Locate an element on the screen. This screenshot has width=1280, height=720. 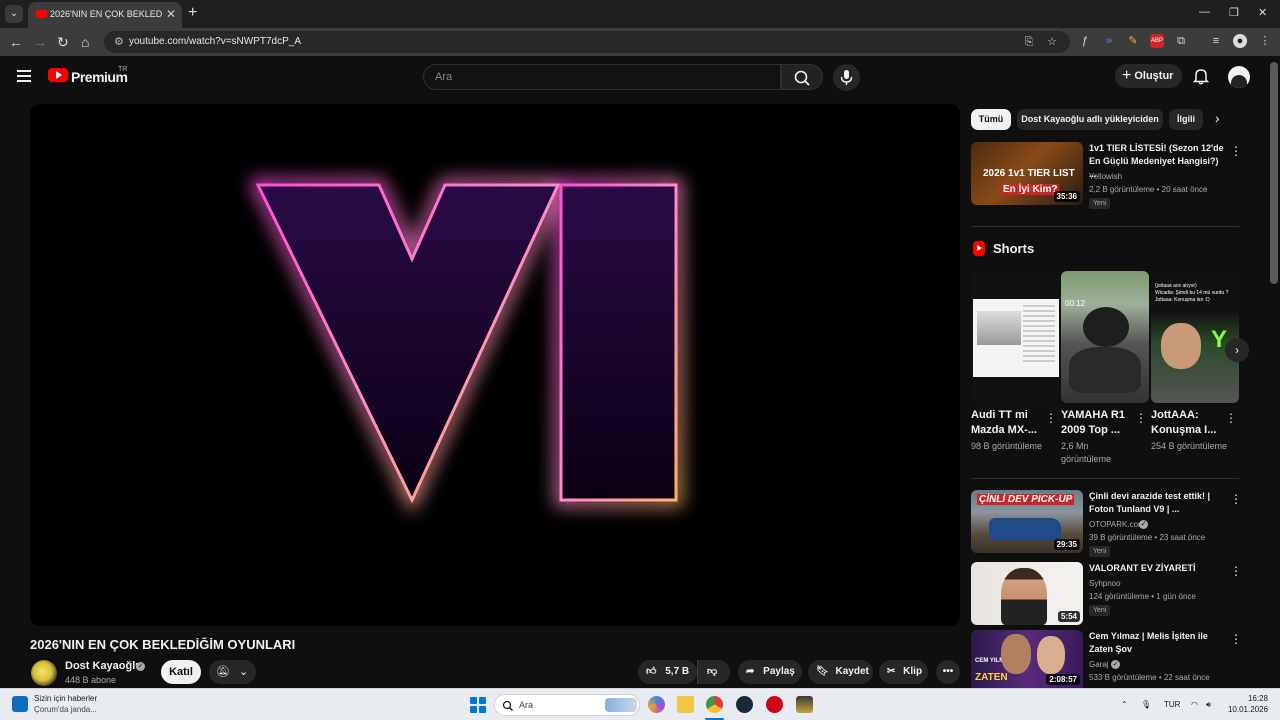
chevron-right-icon: › is located at coordinates (1217, 118).